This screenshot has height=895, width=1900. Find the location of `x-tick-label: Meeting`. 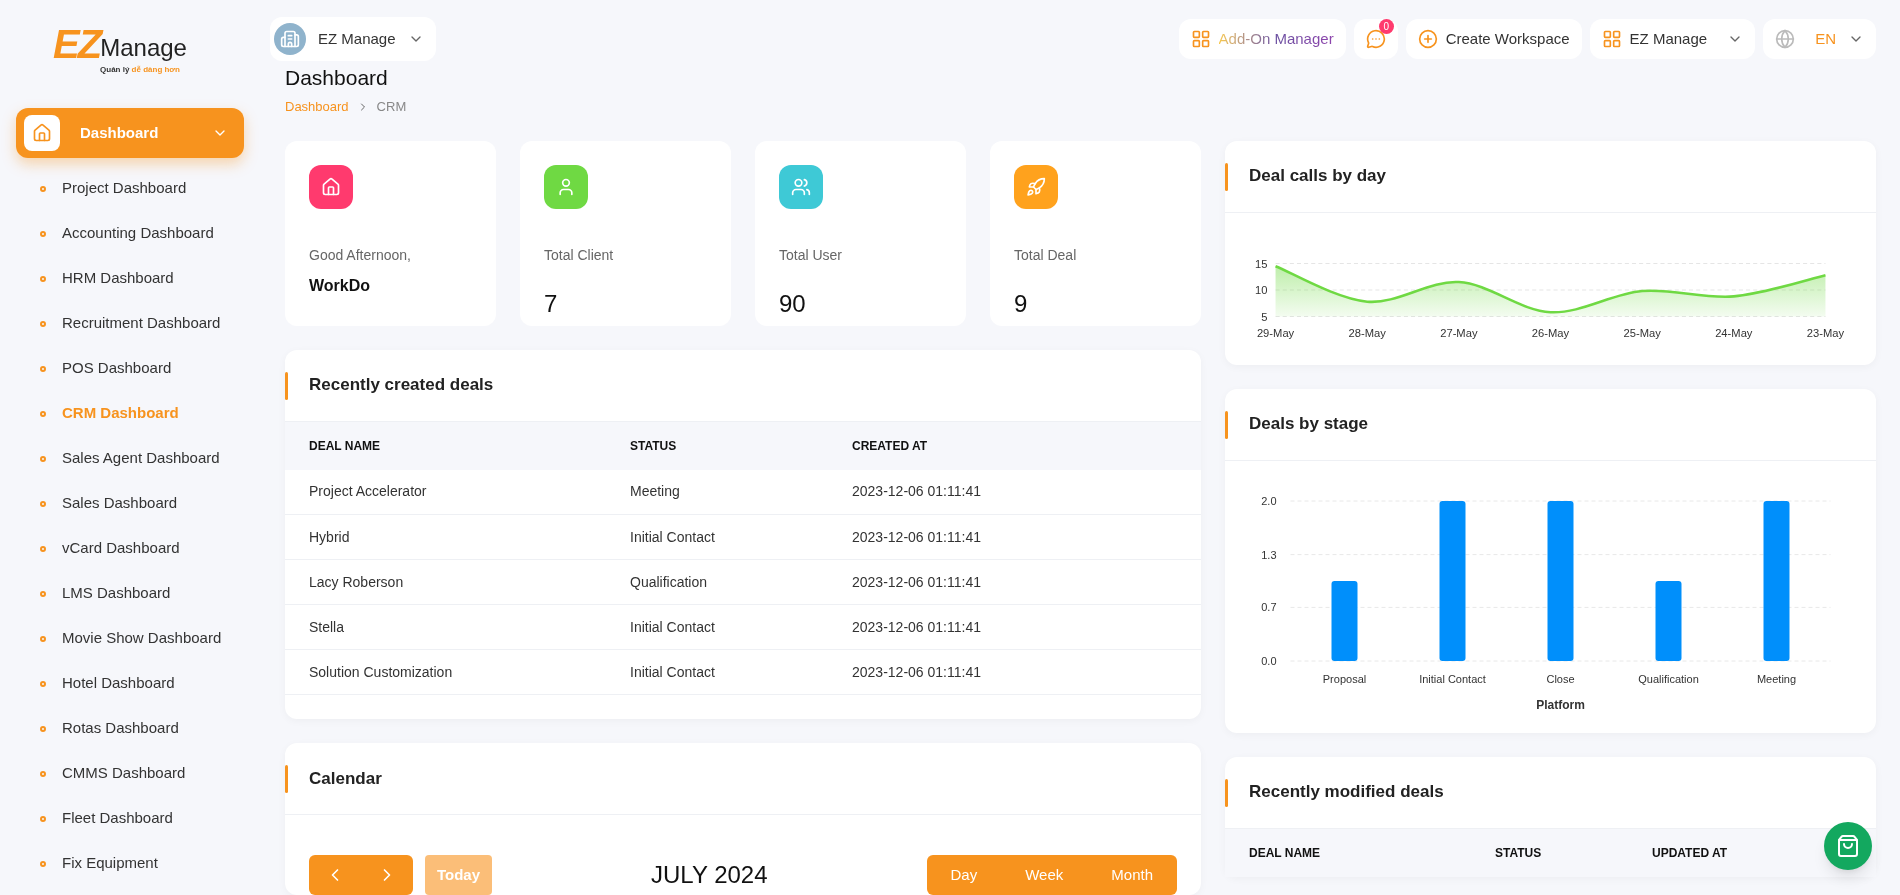

x-tick-label: Meeting is located at coordinates (1776, 678).